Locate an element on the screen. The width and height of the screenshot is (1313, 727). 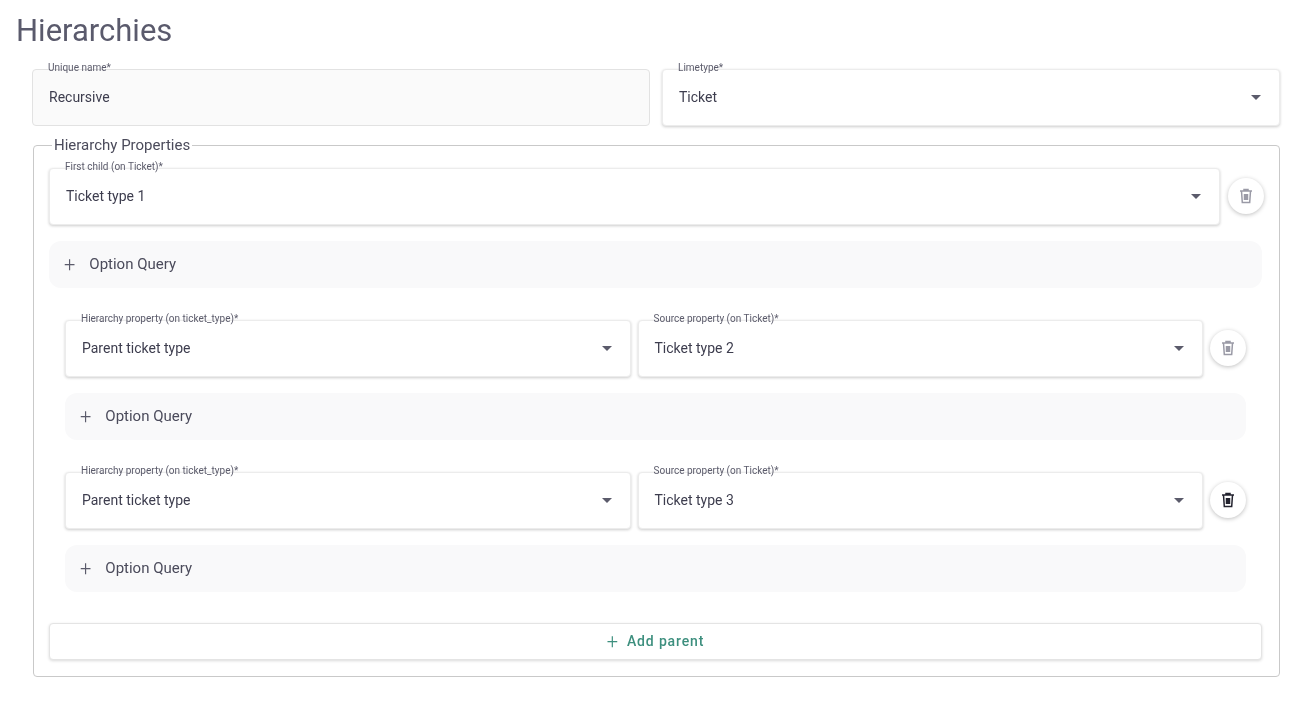
page-title: Hierarchies is located at coordinates (94, 30).